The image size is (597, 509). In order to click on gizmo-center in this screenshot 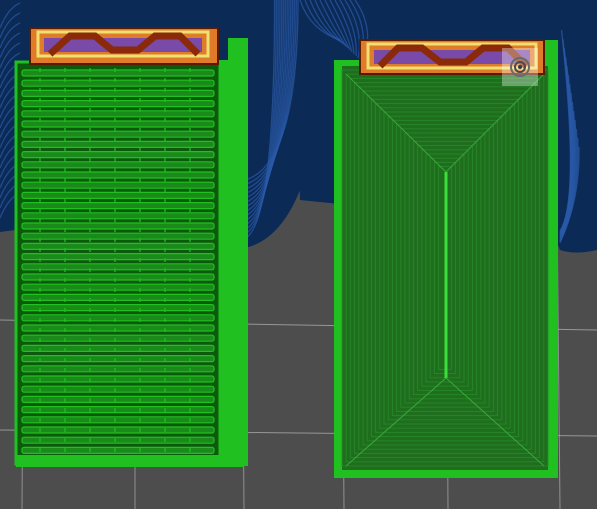, I will do `click(520, 67)`.